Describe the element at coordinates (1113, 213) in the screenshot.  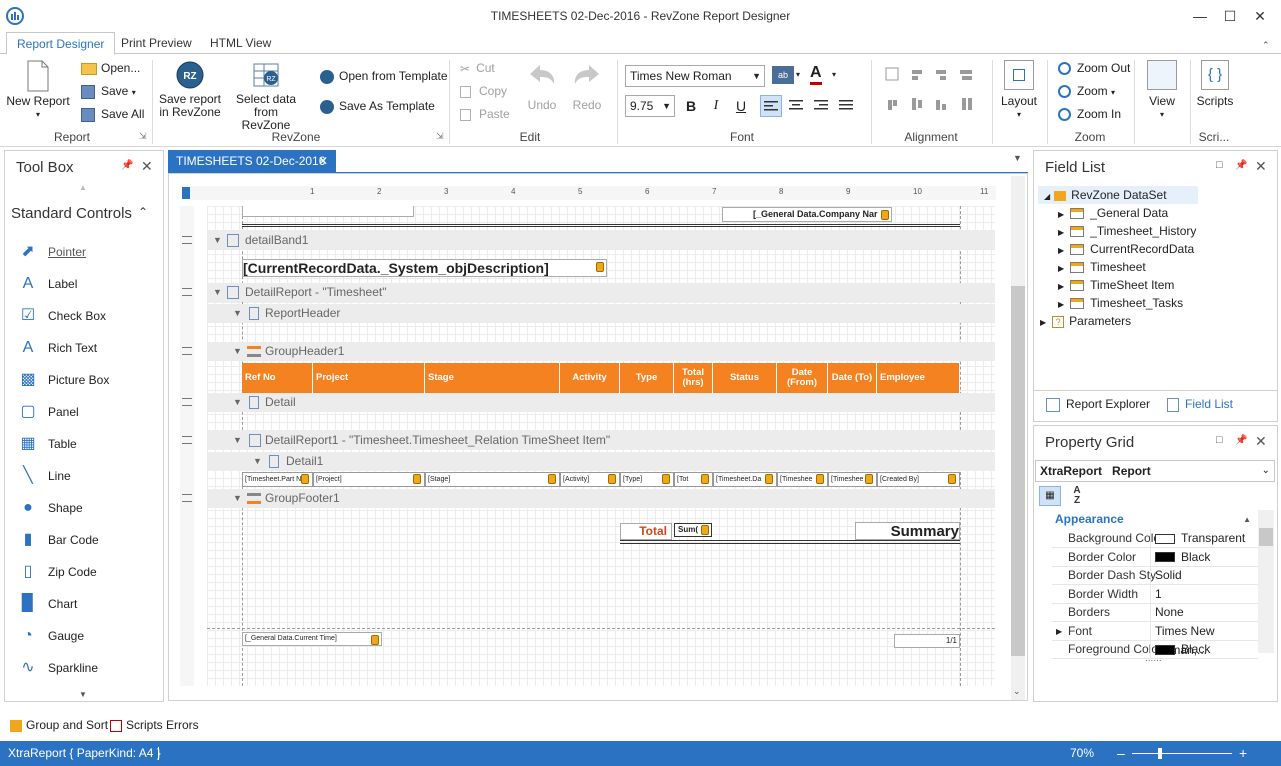
I see `field-list-item: ▶ _General Data` at that location.